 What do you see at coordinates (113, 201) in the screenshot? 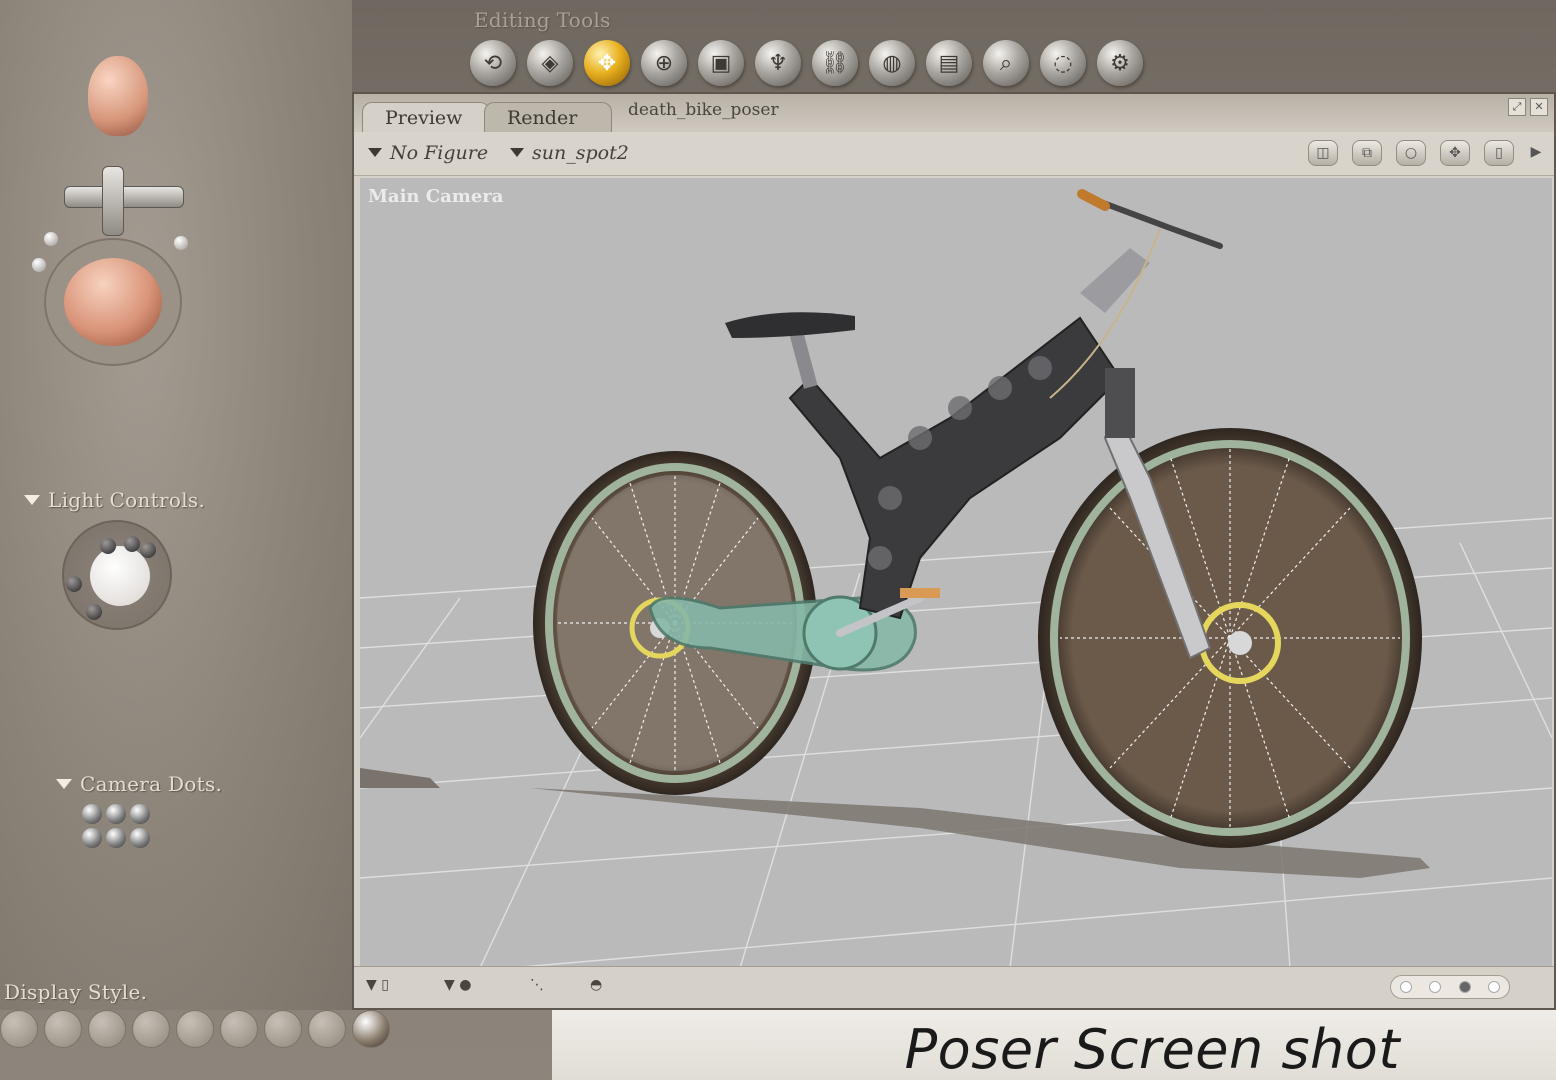
I see `camera-move-vertical-icon` at bounding box center [113, 201].